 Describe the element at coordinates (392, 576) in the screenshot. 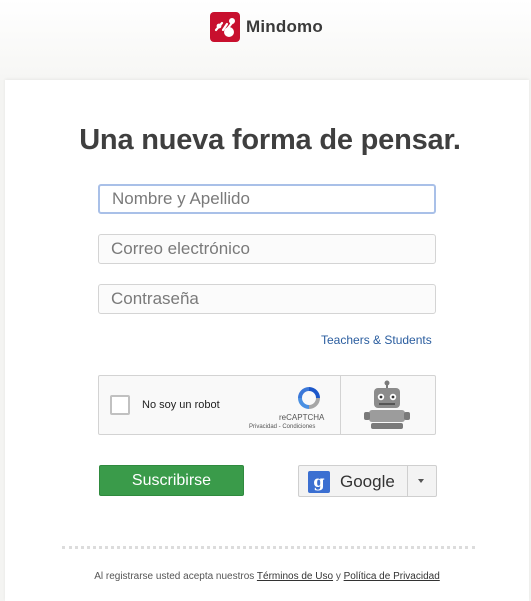

I see `privacy-policy-link: Política de Privacidad` at that location.